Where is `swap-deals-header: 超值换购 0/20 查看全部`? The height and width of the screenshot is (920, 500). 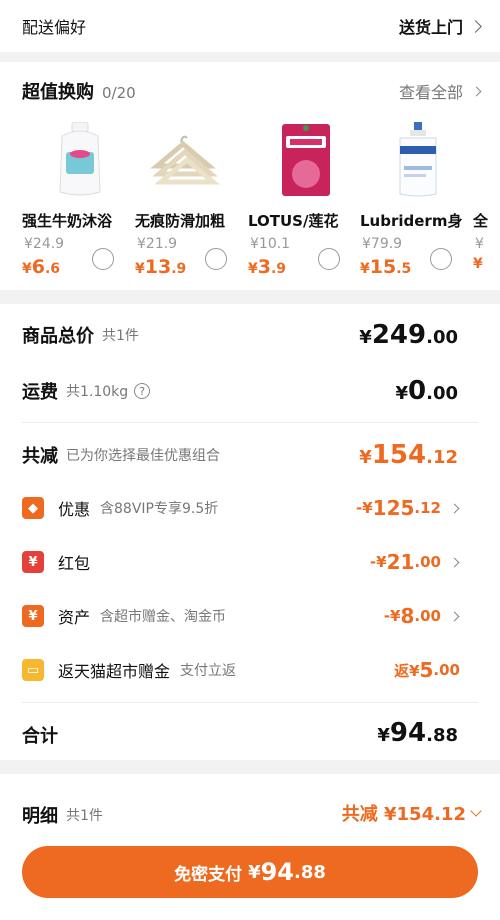
swap-deals-header: 超值换购 0/20 查看全部 is located at coordinates (252, 91).